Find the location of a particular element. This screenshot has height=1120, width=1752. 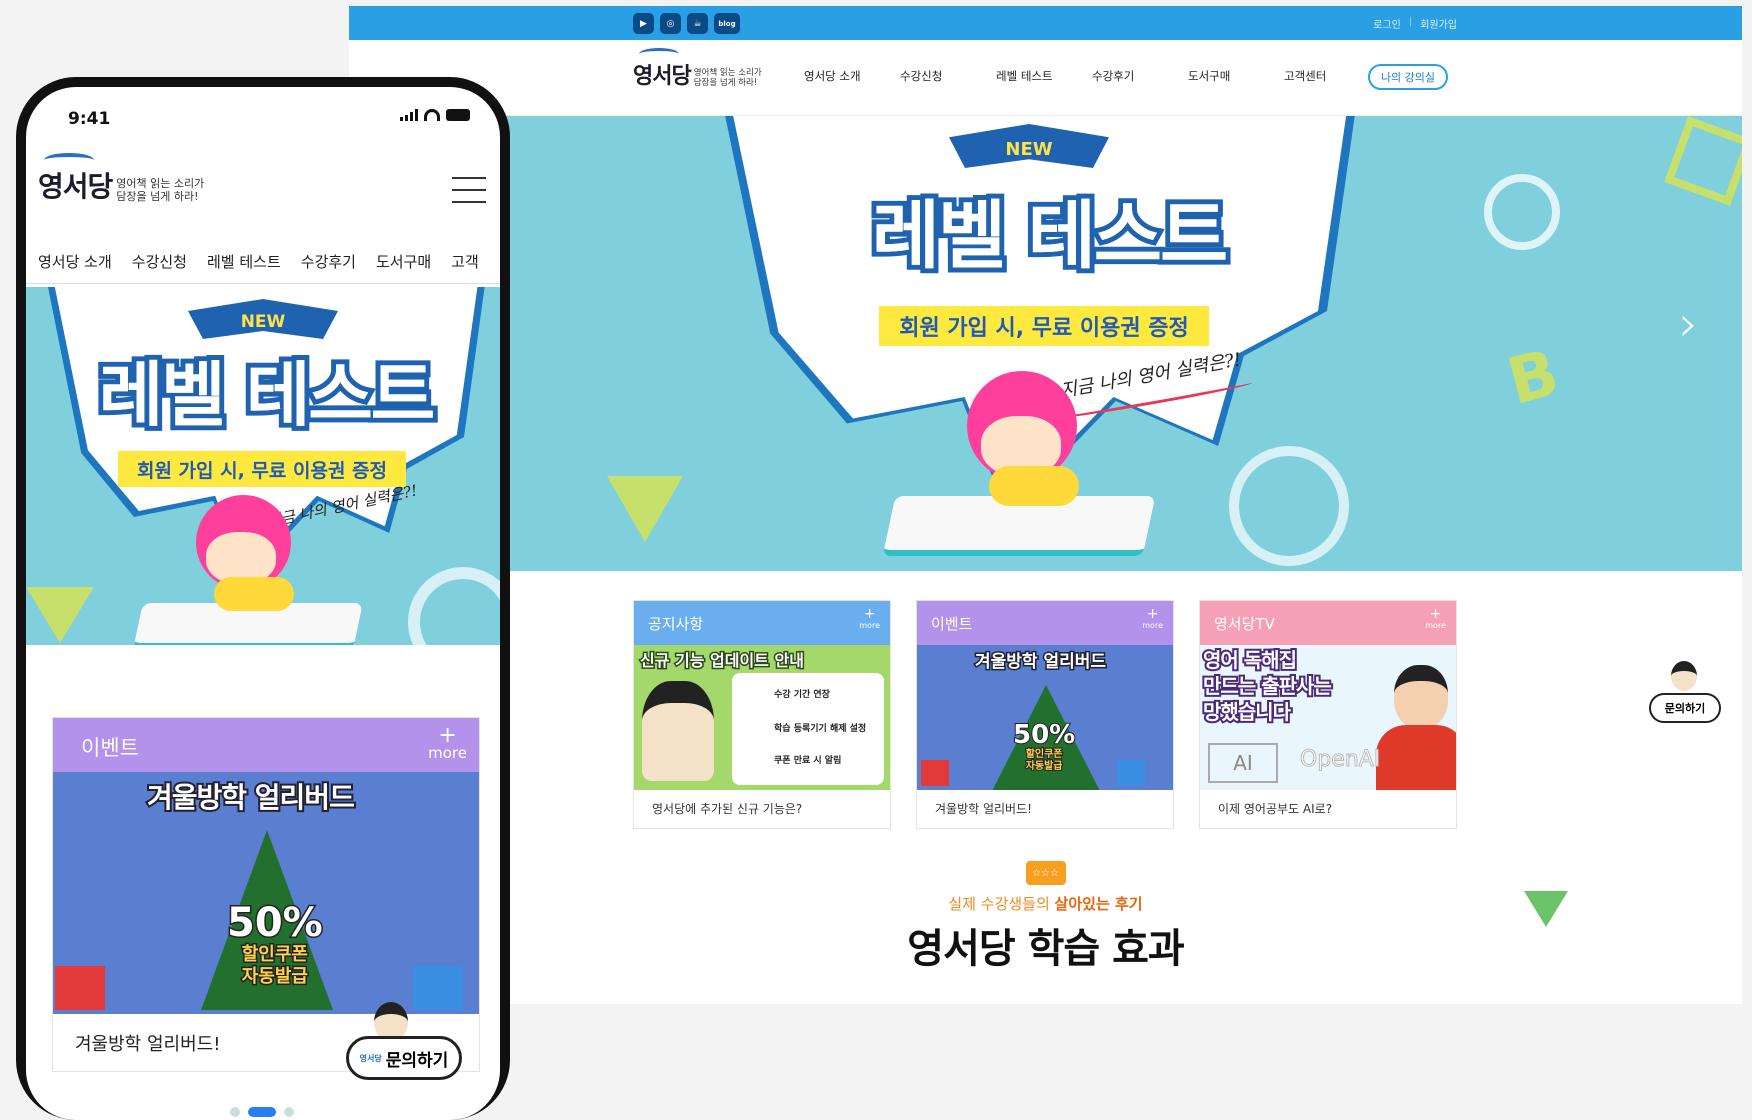

feature-row: 쿠폰 만료 시 알림 is located at coordinates (808, 761).